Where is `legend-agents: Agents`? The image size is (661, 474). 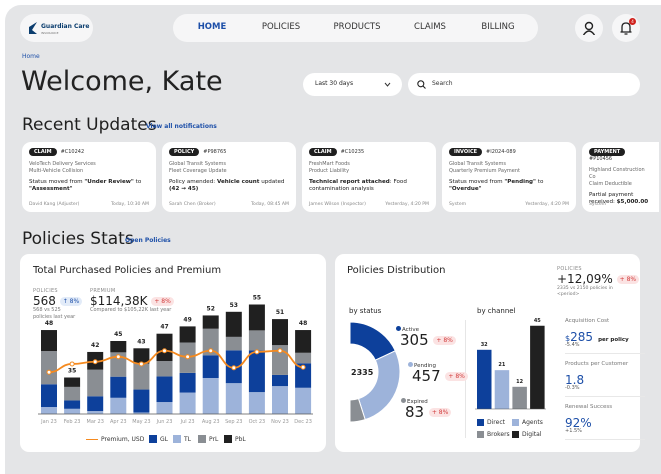 legend-agents: Agents is located at coordinates (527, 422).